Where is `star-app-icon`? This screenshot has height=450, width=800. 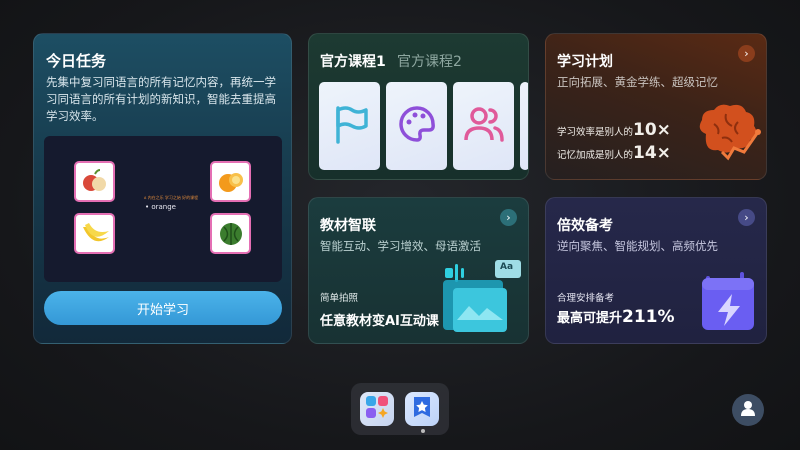 star-app-icon is located at coordinates (422, 409).